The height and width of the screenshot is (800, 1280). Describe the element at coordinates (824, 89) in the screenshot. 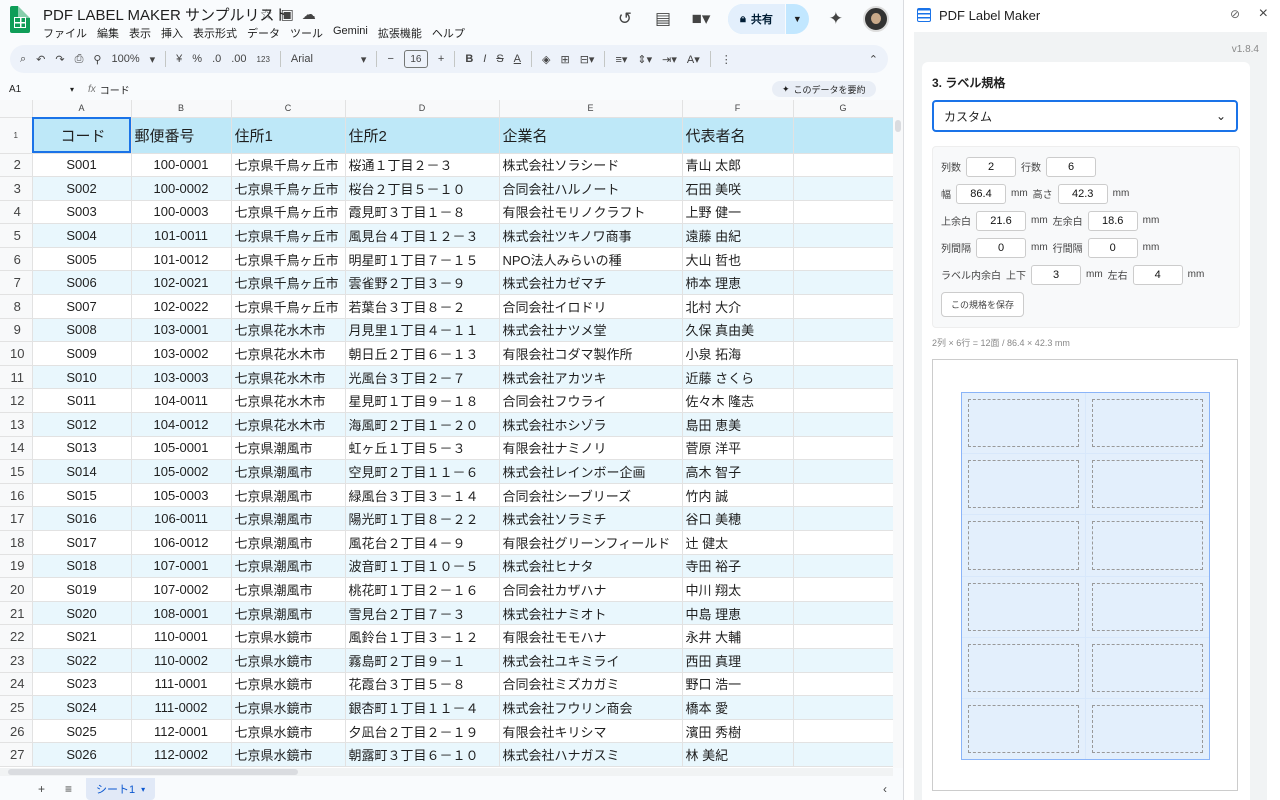

I see `summarize-data-button: ✦ このデータを要約` at that location.